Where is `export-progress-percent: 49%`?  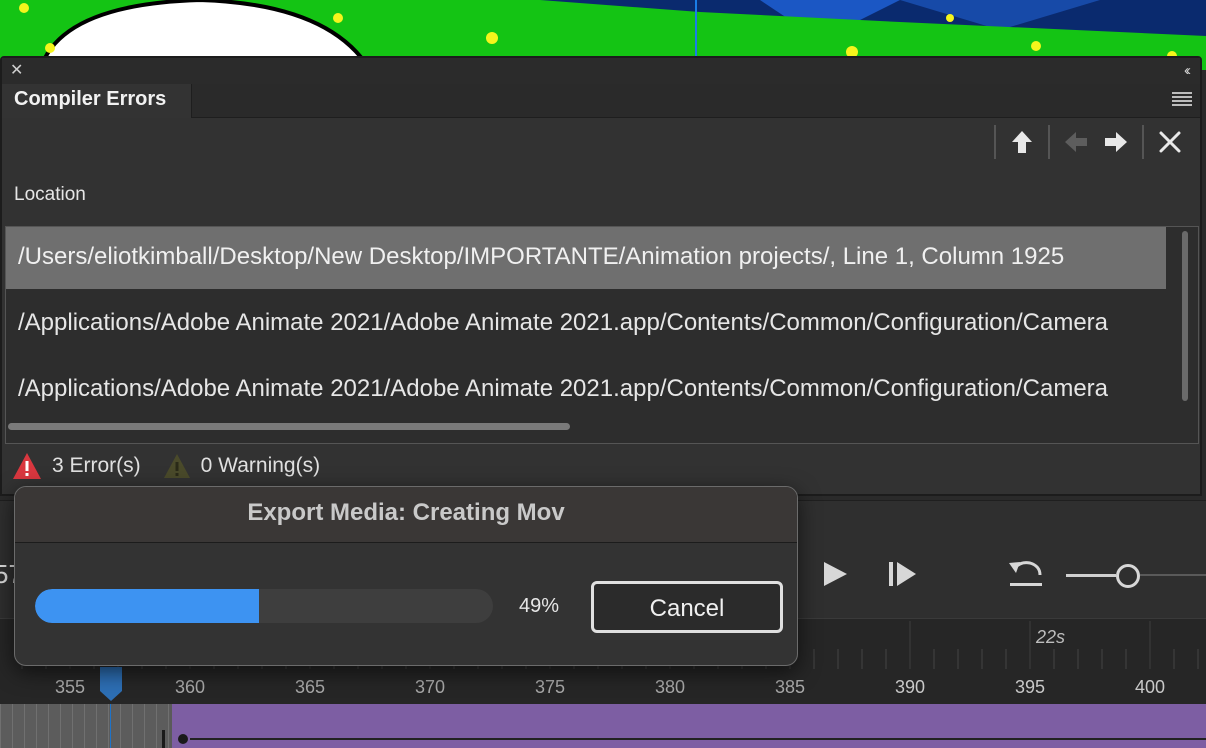
export-progress-percent: 49% is located at coordinates (539, 606).